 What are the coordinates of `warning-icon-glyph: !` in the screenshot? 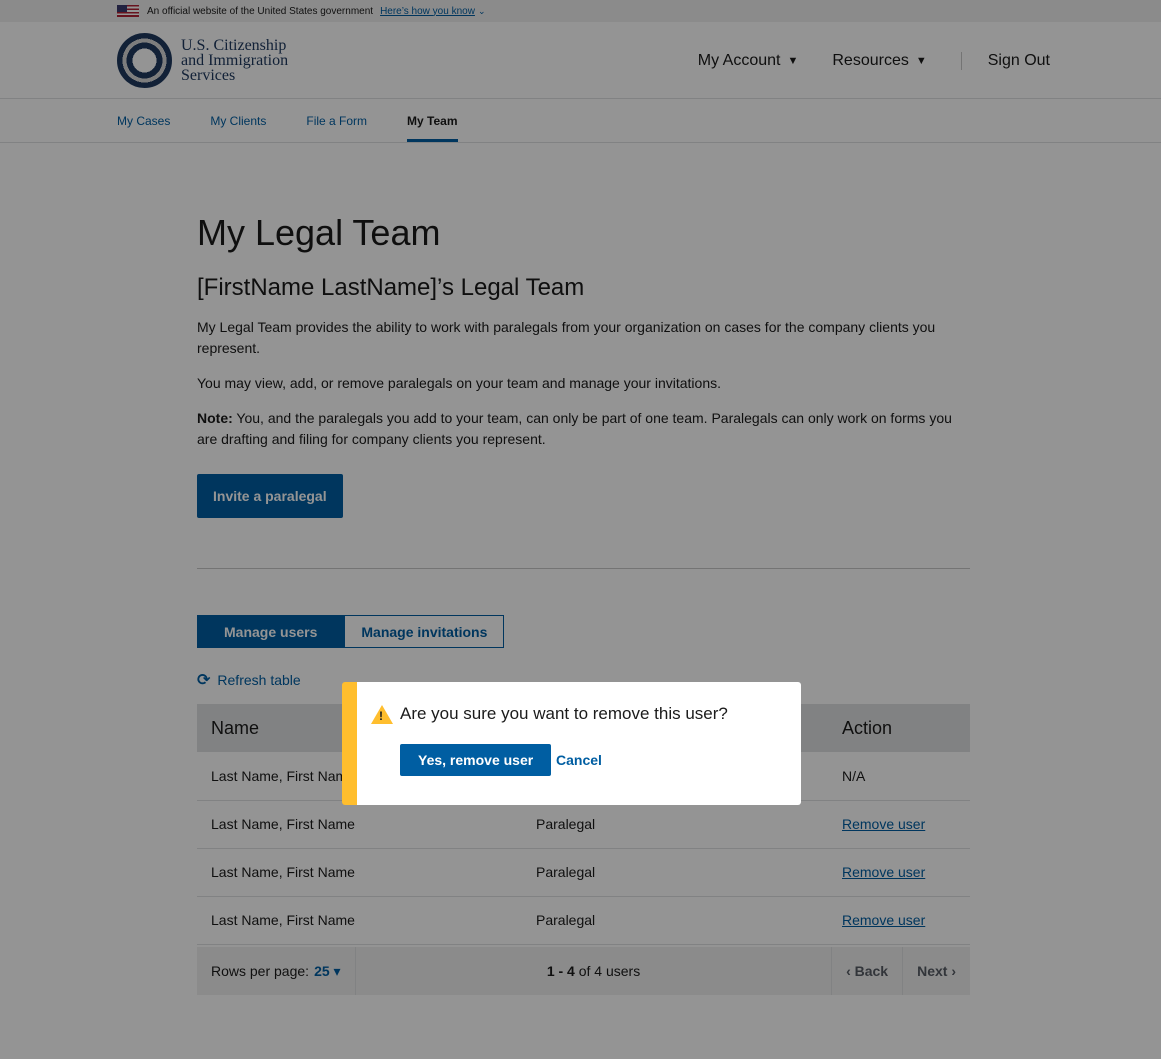 It's located at (381, 715).